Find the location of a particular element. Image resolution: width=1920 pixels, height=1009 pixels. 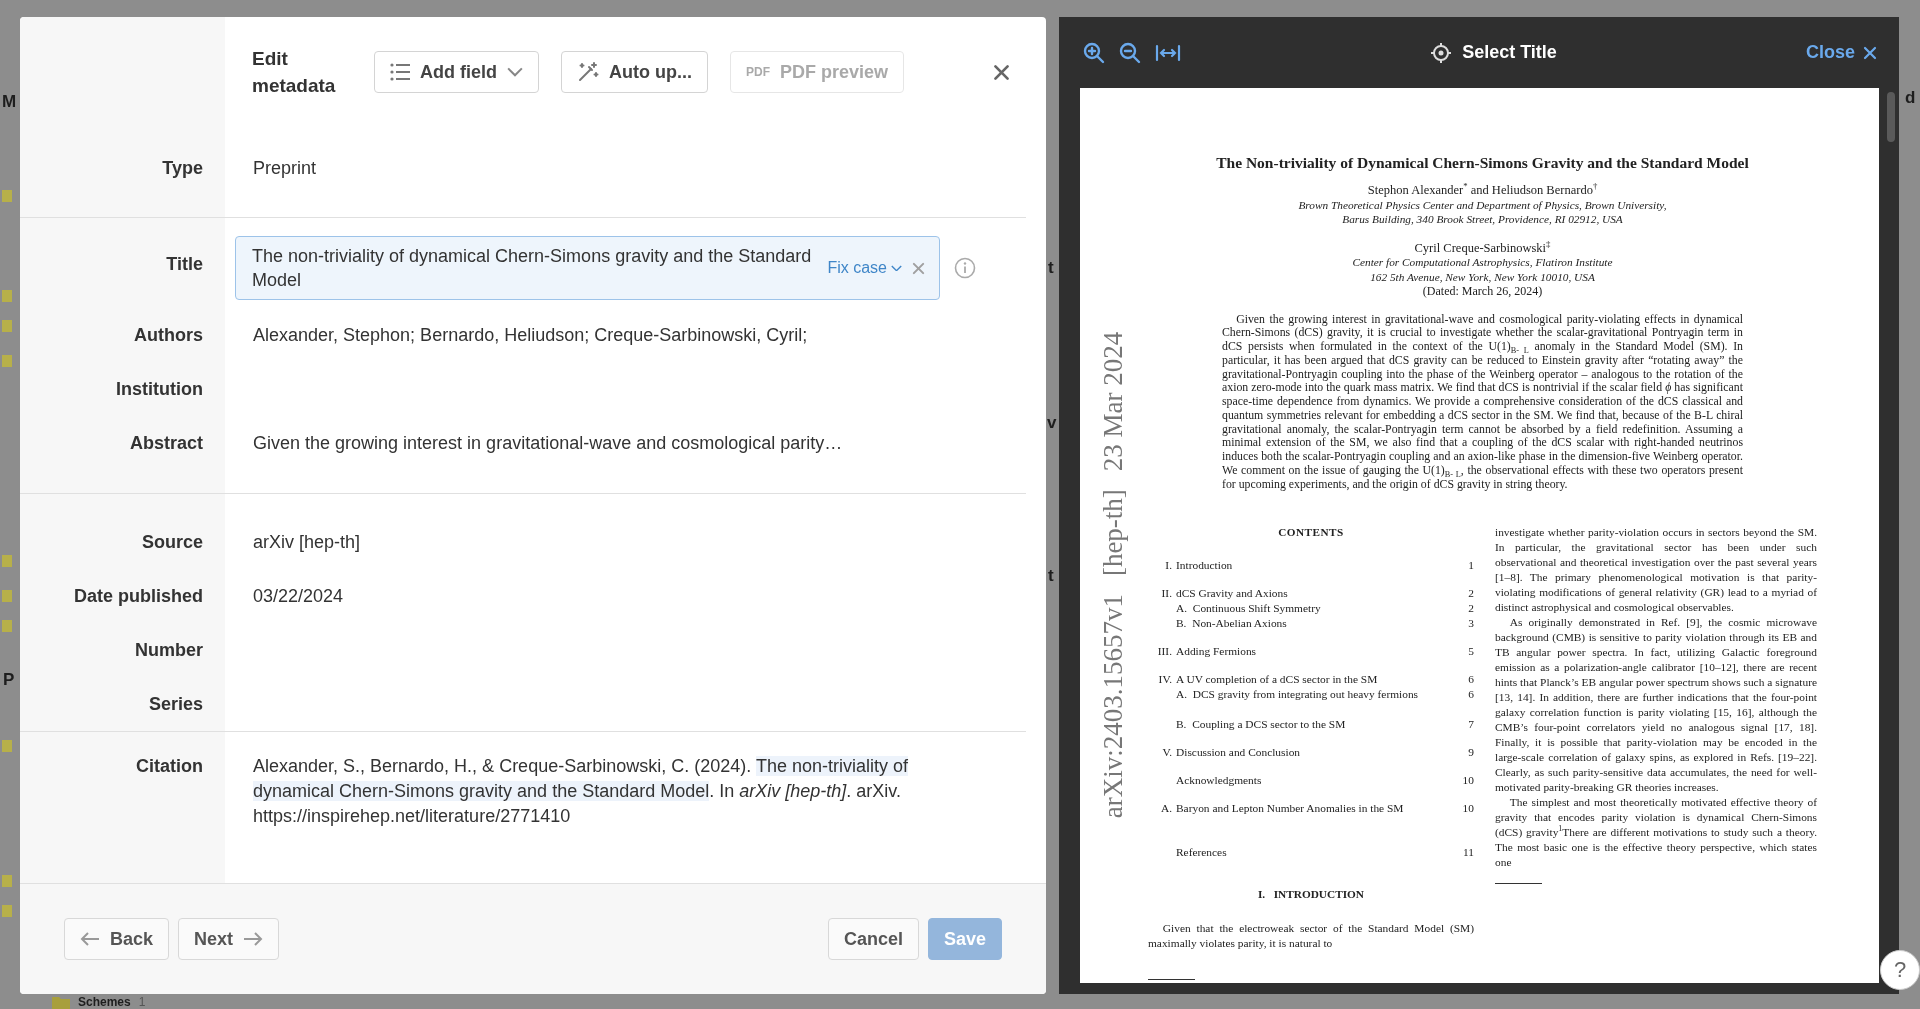

affiliation-line: Brown Theoretical Physics Center and Department of Physics, Brown University, is located at coordinates (1482, 204).